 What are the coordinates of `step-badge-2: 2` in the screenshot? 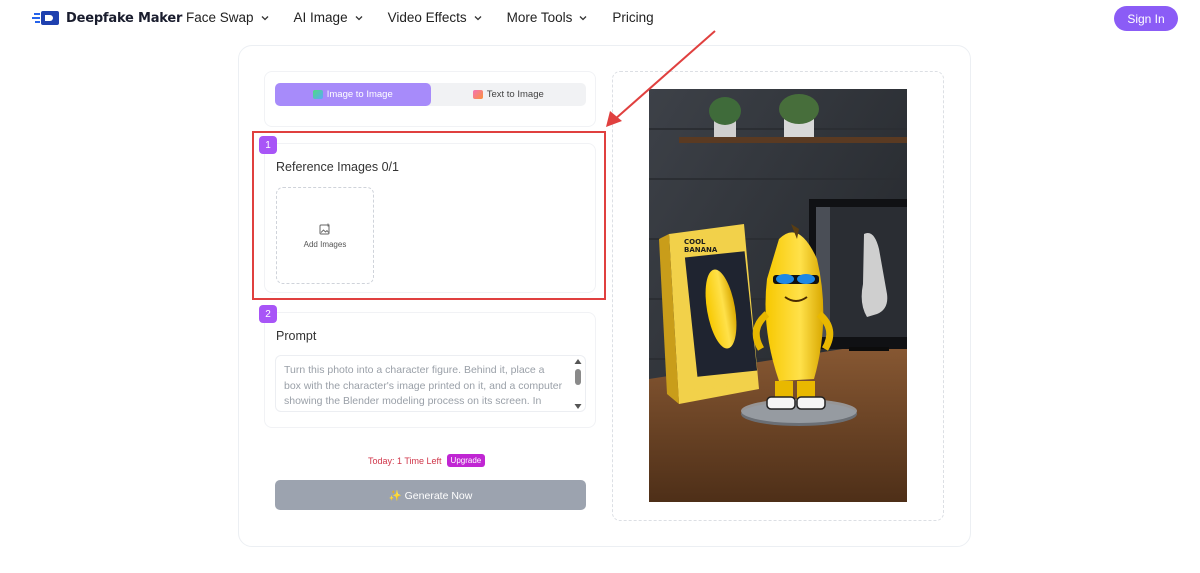 It's located at (268, 314).